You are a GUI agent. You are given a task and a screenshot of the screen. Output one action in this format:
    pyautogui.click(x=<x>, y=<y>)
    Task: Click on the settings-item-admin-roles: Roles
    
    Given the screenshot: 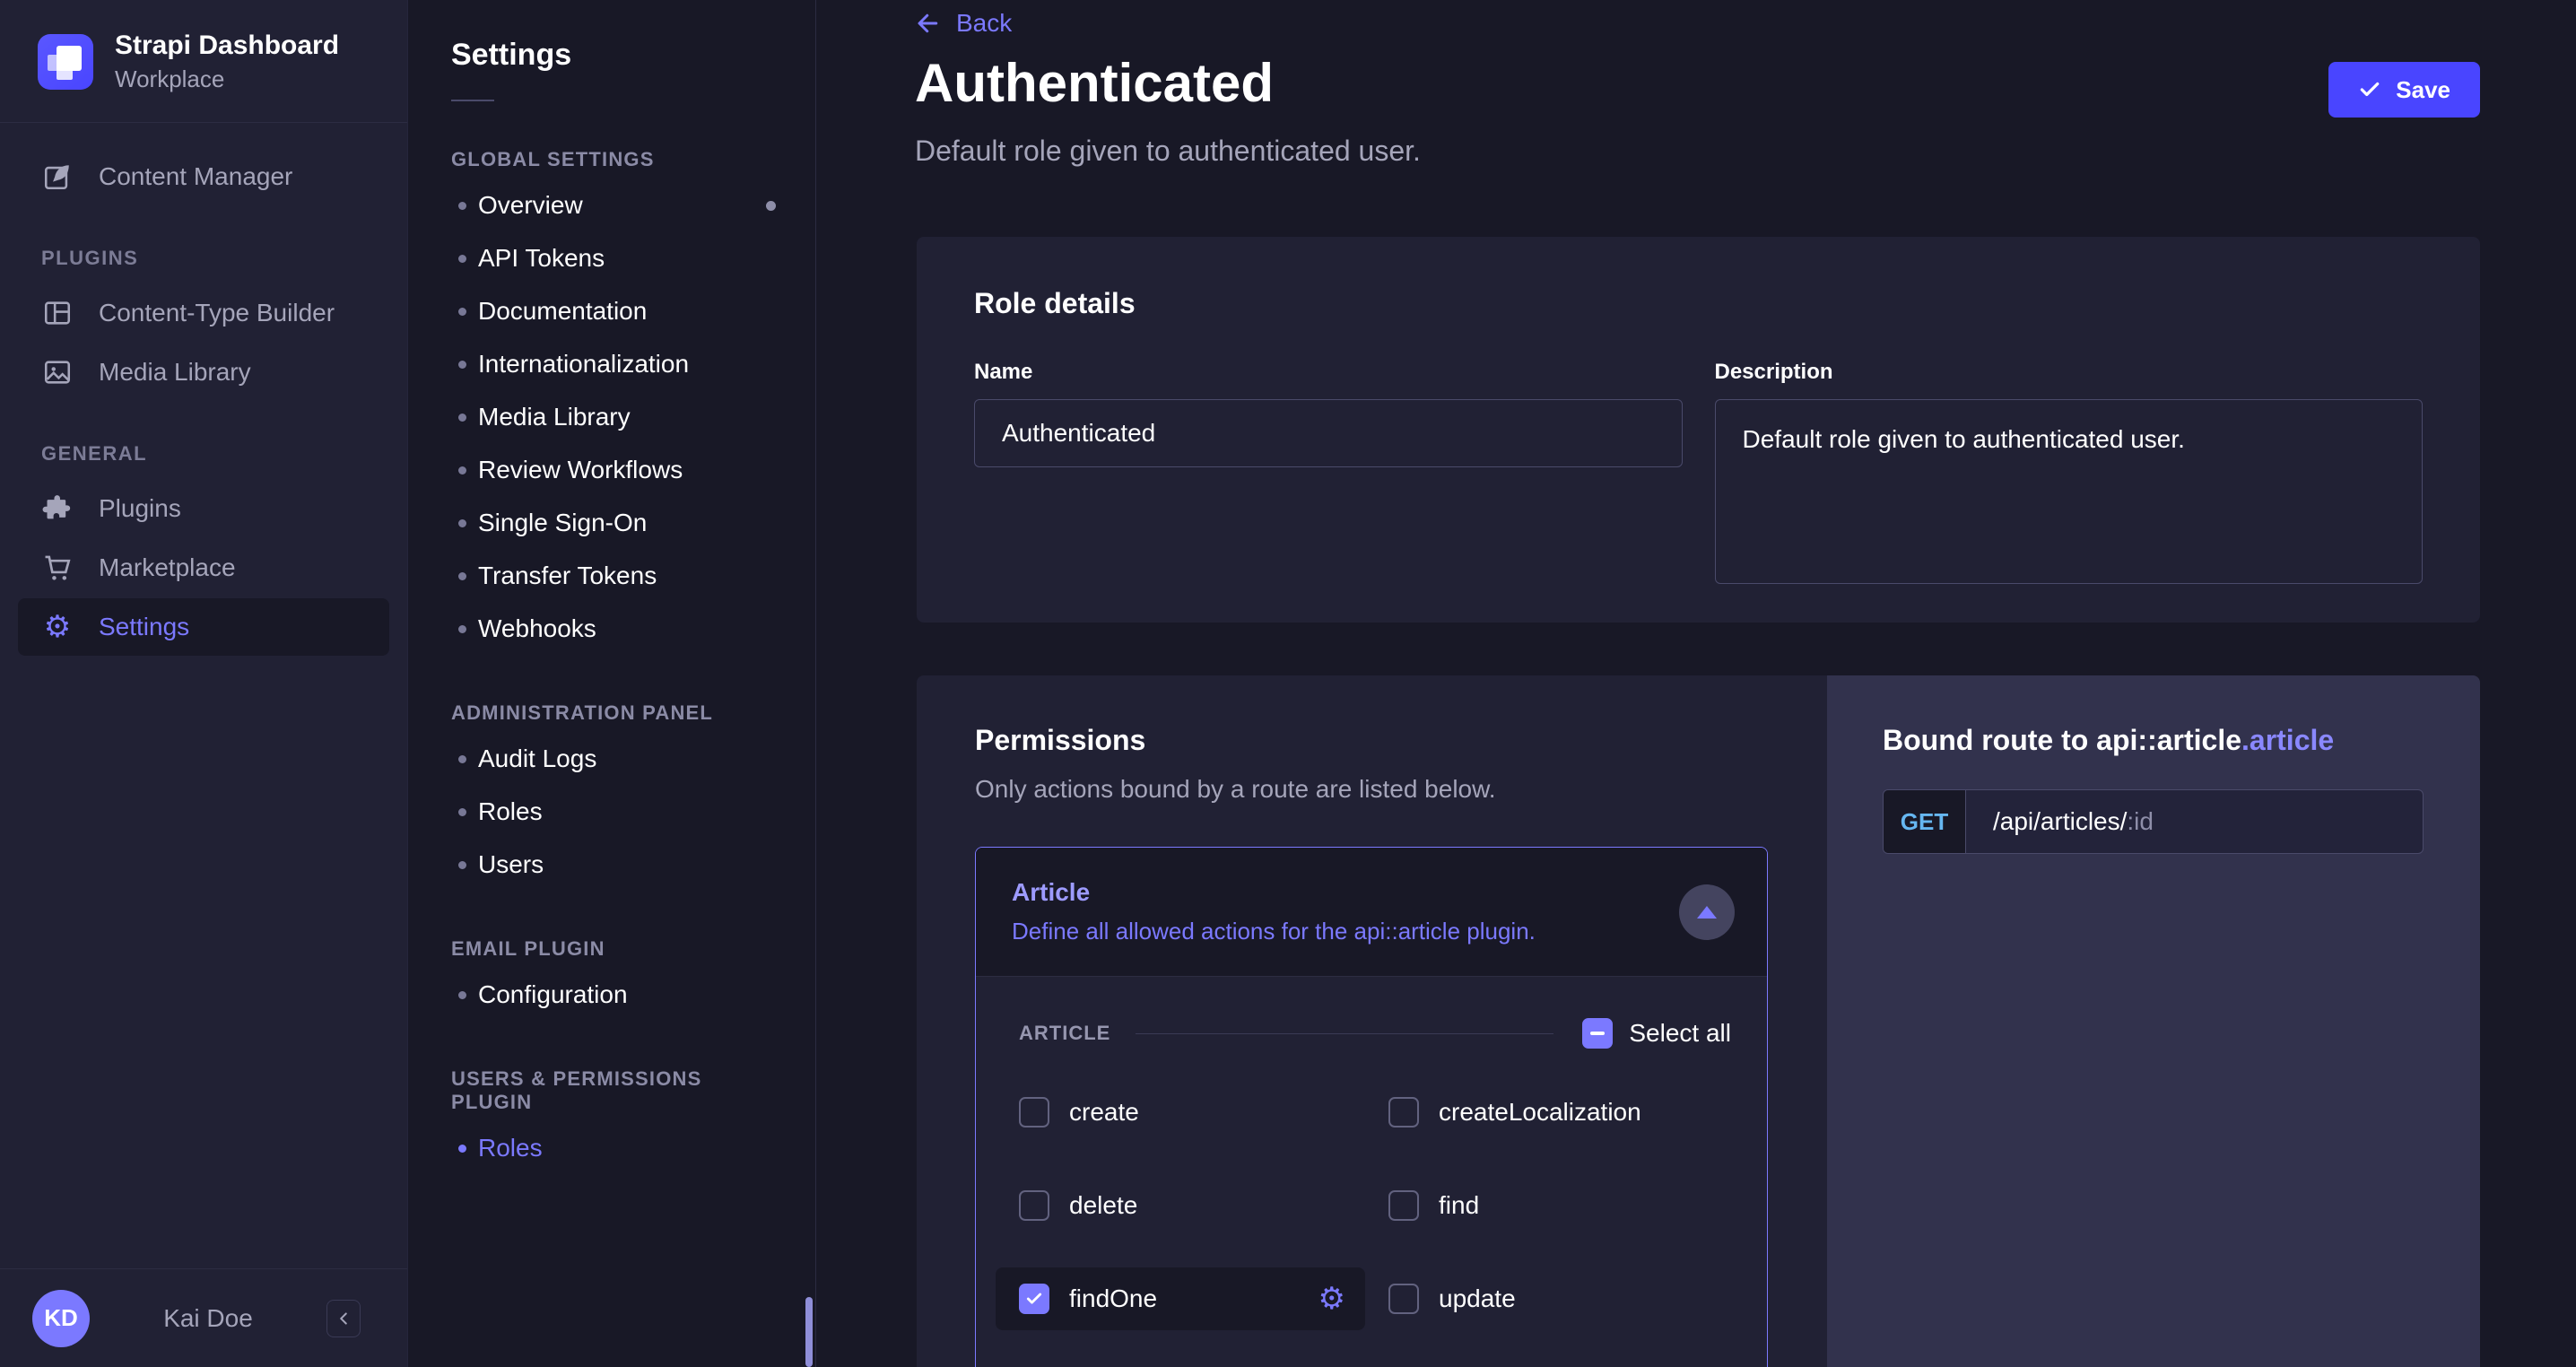 What is the action you would take?
    pyautogui.click(x=611, y=812)
    